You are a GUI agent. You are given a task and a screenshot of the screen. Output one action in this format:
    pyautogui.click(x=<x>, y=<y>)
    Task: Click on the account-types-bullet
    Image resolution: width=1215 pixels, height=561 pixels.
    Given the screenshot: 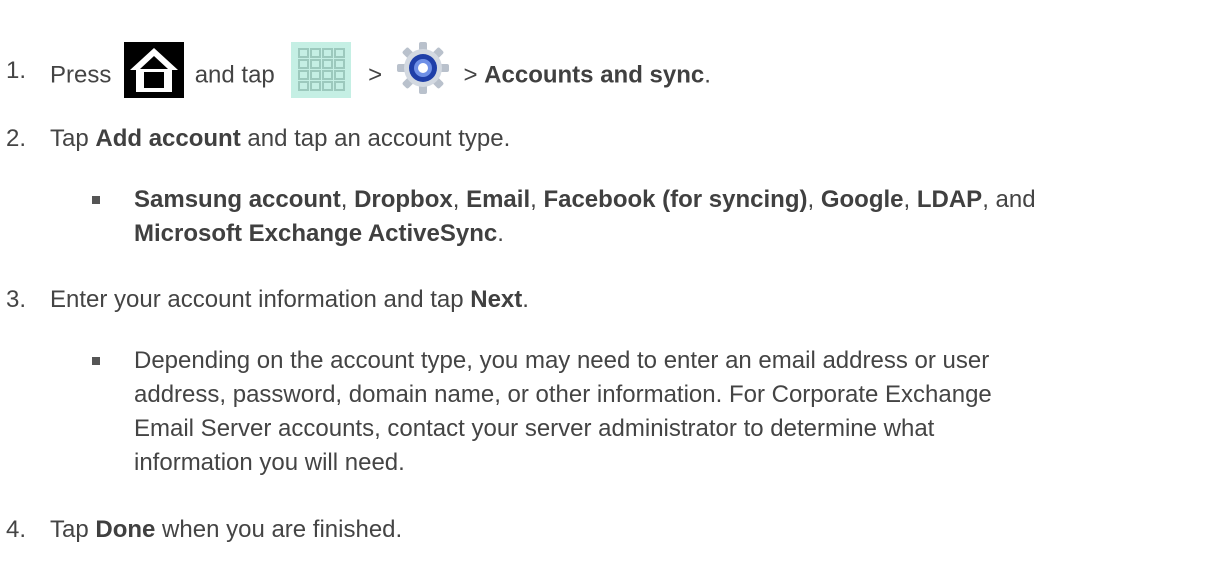 What is the action you would take?
    pyautogui.click(x=96, y=200)
    